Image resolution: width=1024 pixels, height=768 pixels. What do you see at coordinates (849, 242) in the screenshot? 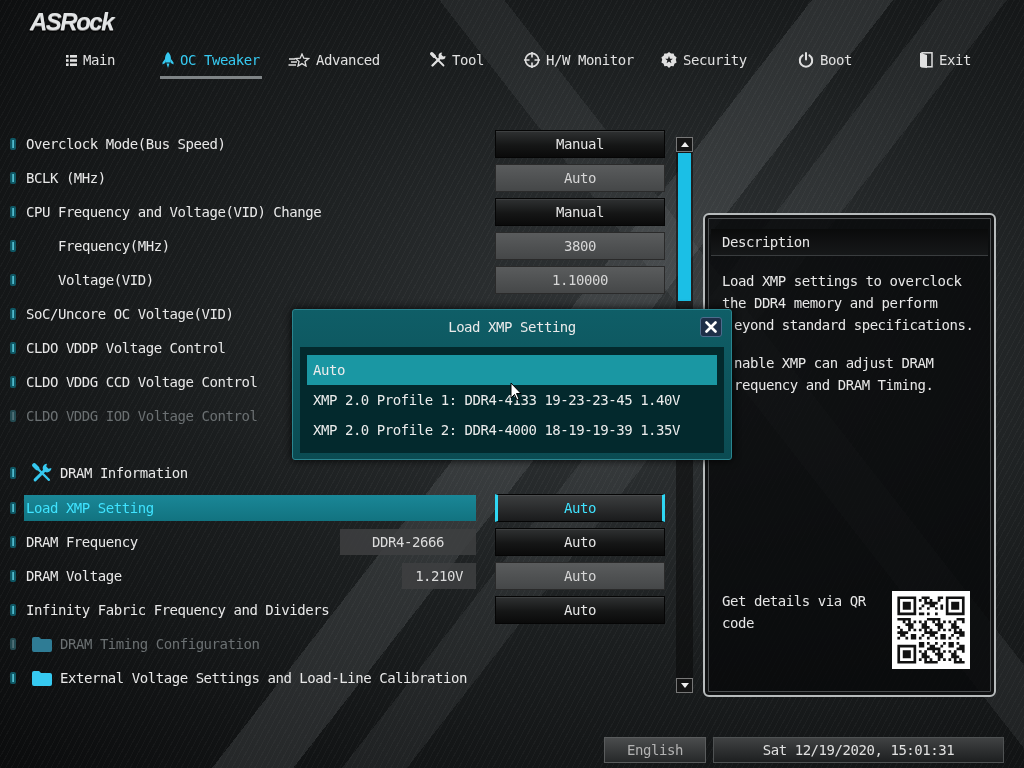
I see `panel-title: Description` at bounding box center [849, 242].